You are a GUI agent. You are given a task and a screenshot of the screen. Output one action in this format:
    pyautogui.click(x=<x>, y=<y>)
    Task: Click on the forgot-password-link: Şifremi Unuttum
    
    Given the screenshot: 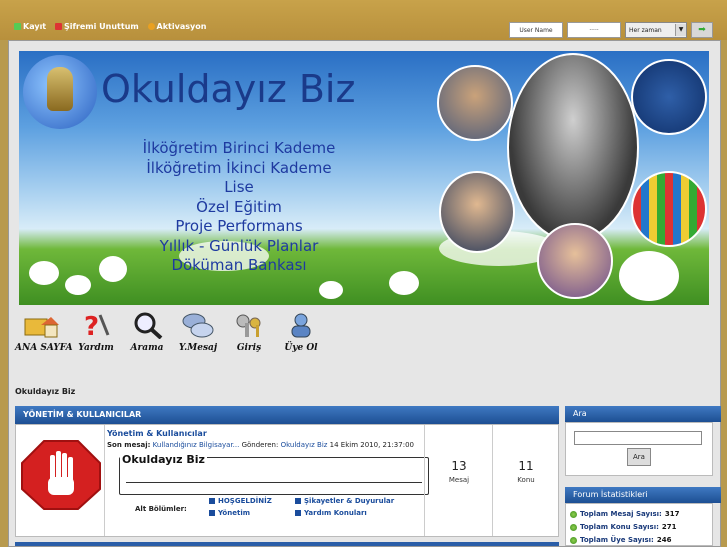 What is the action you would take?
    pyautogui.click(x=96, y=26)
    